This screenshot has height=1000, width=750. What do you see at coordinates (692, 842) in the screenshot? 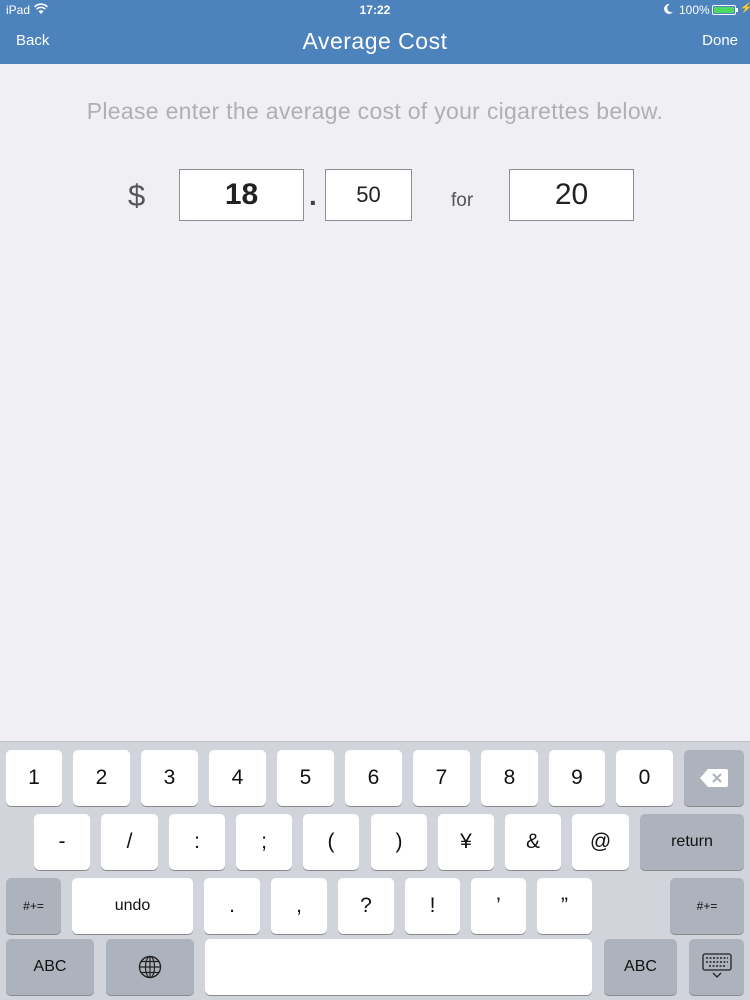
I see `return-key: return` at bounding box center [692, 842].